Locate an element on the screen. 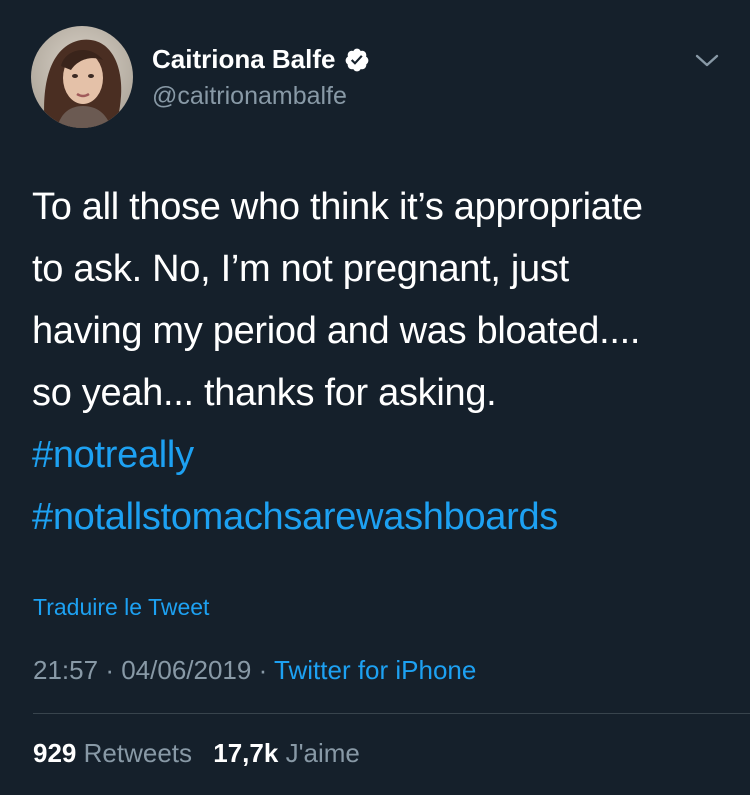 Image resolution: width=750 pixels, height=795 pixels. tweet-text-line: so yeah... thanks for asking. is located at coordinates (264, 393).